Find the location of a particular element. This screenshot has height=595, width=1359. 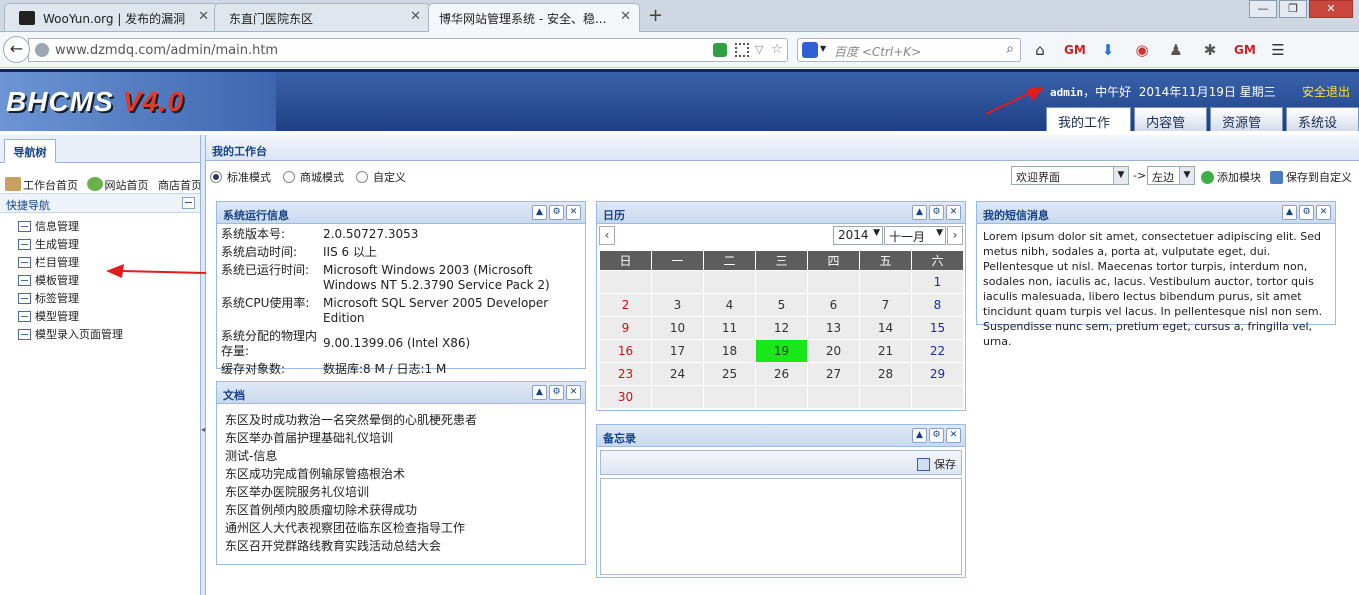

search-icon: ⌕ is located at coordinates (1010, 49).